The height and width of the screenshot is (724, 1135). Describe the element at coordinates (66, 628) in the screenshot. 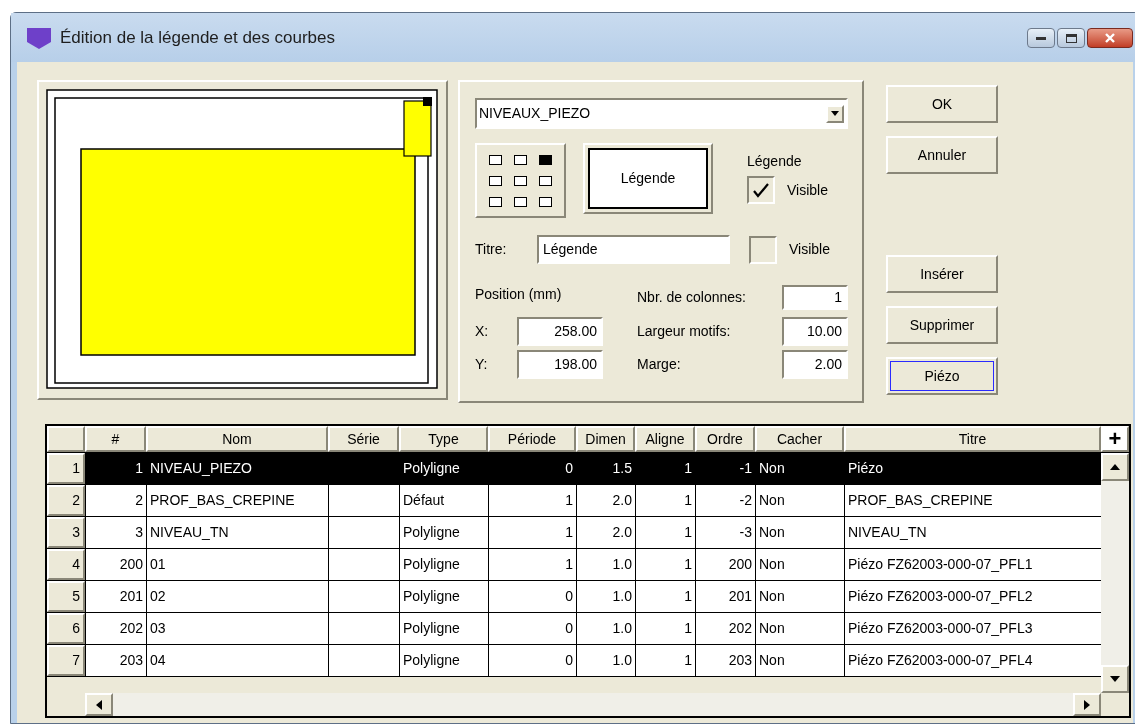

I see `row-header: 6` at that location.